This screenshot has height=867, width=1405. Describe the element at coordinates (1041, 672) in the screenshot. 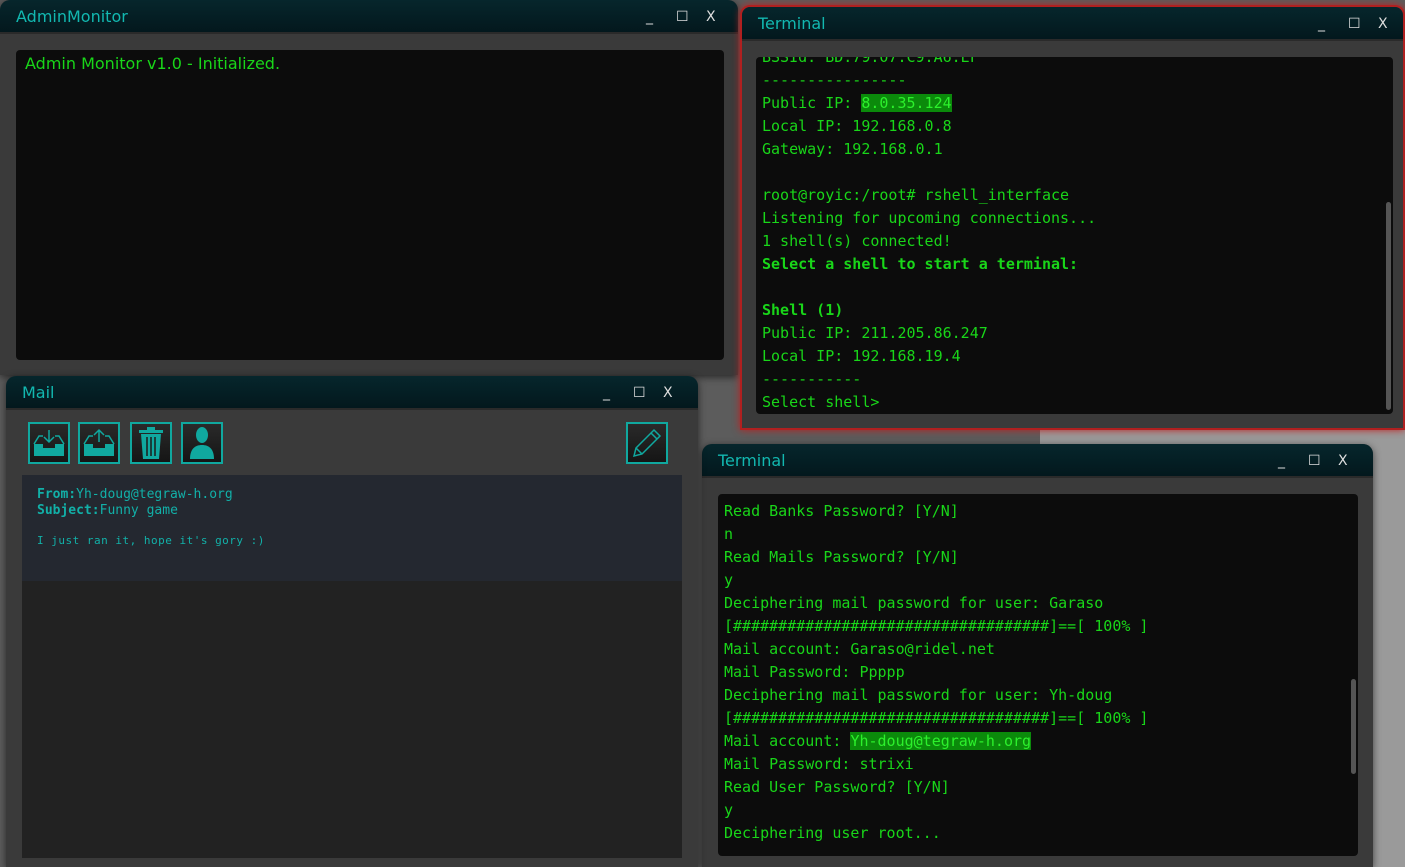

I see `terminal-line: Mail Password: Ppppp` at that location.